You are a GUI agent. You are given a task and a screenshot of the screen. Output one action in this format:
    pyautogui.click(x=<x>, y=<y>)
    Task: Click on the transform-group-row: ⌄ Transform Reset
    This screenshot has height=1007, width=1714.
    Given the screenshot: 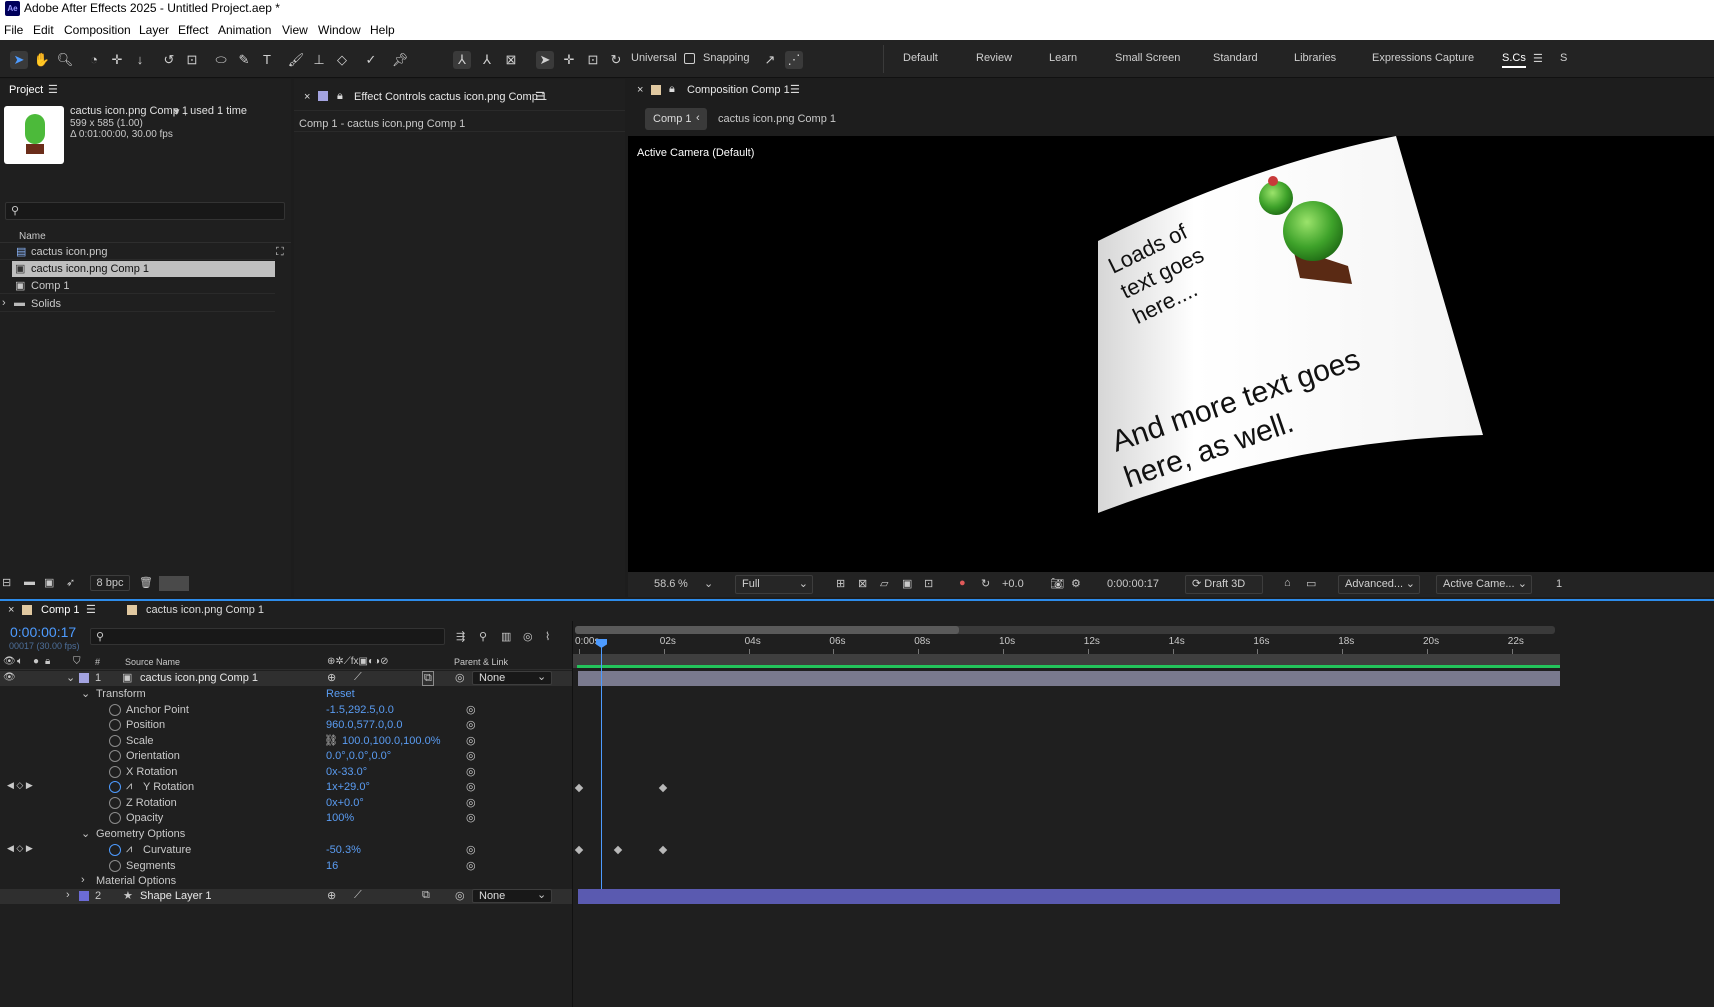 What is the action you would take?
    pyautogui.click(x=286, y=694)
    